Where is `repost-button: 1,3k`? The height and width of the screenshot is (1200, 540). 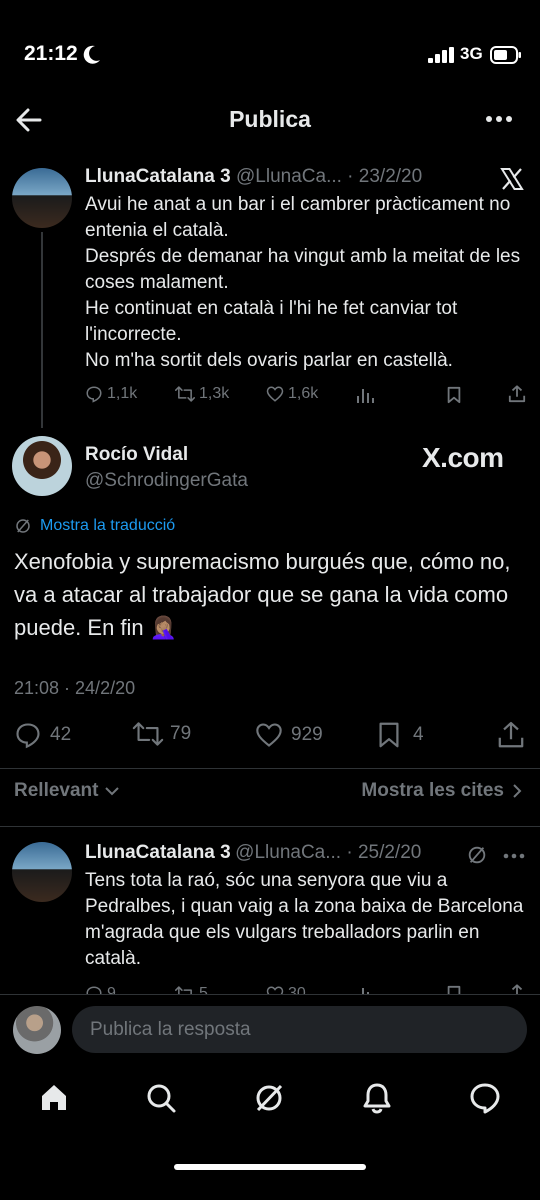 repost-button: 1,3k is located at coordinates (202, 394).